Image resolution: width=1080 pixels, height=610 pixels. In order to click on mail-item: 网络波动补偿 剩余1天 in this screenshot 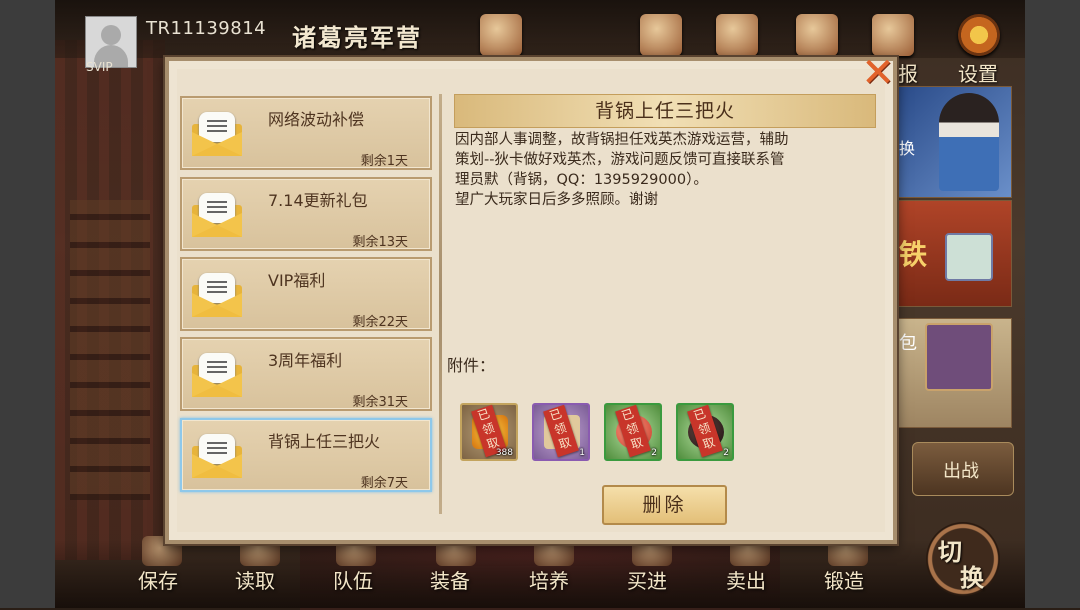, I will do `click(306, 133)`.